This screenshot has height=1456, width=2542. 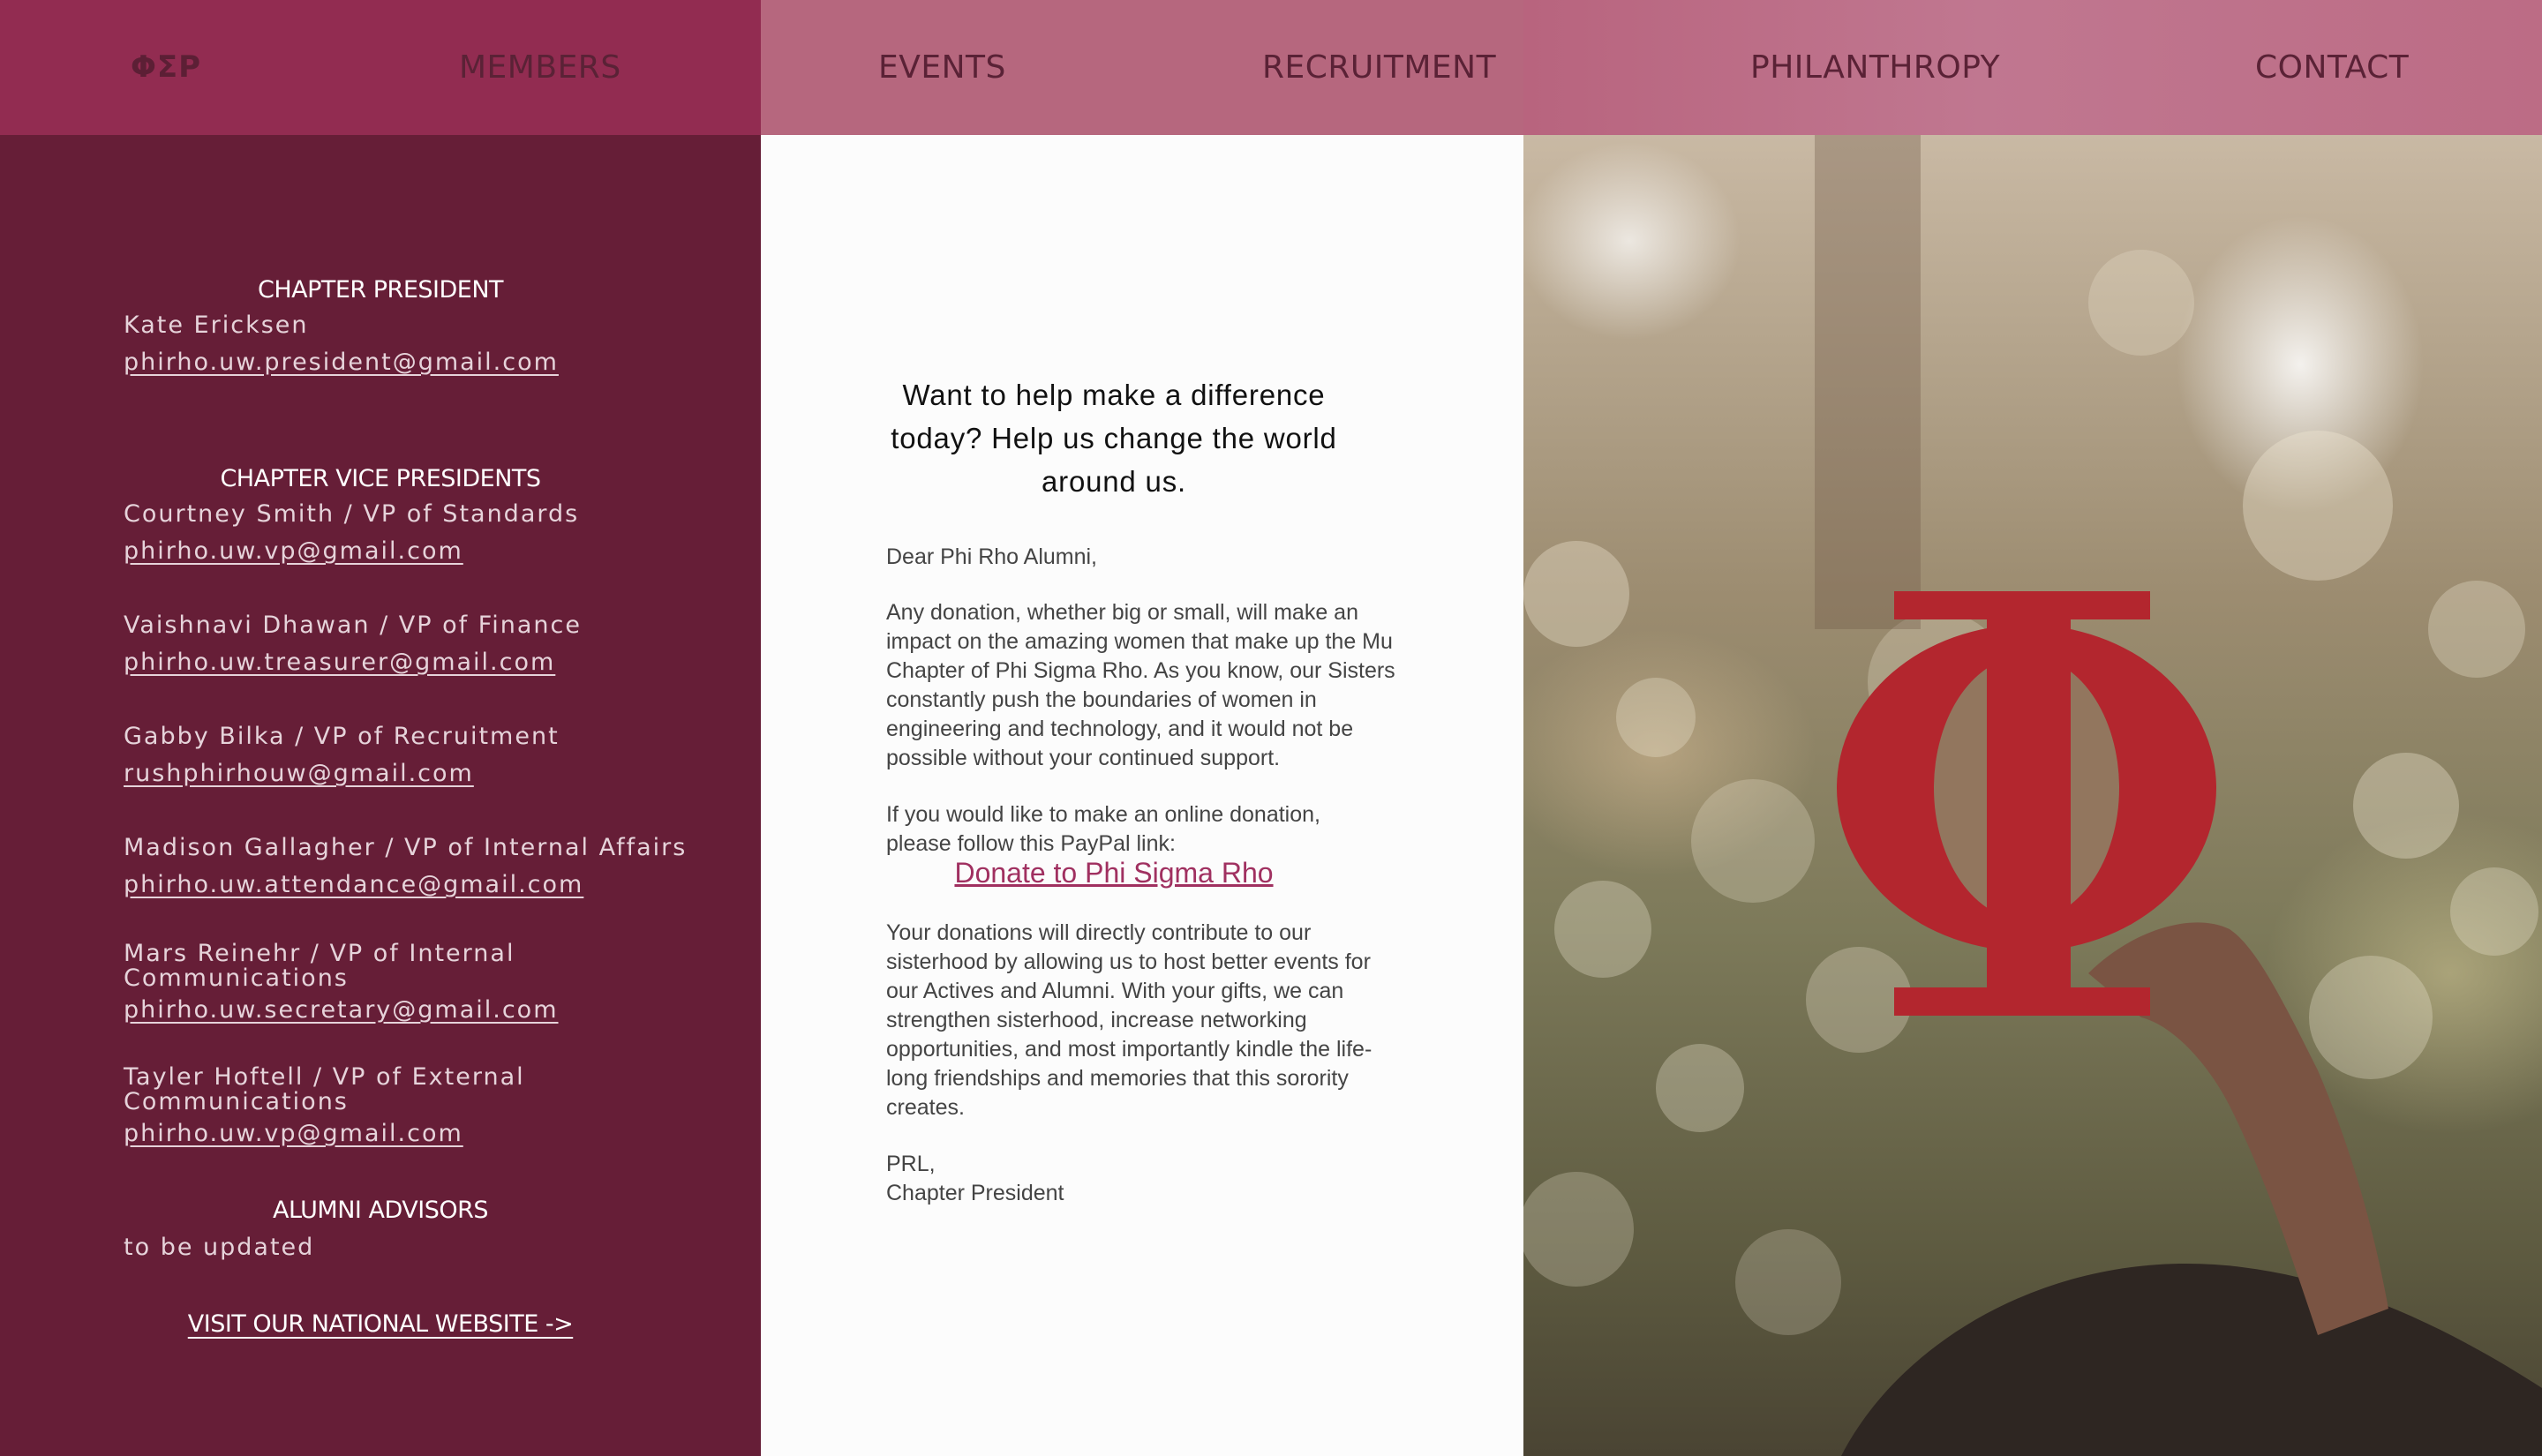 I want to click on nav-segment-left, so click(x=380, y=67).